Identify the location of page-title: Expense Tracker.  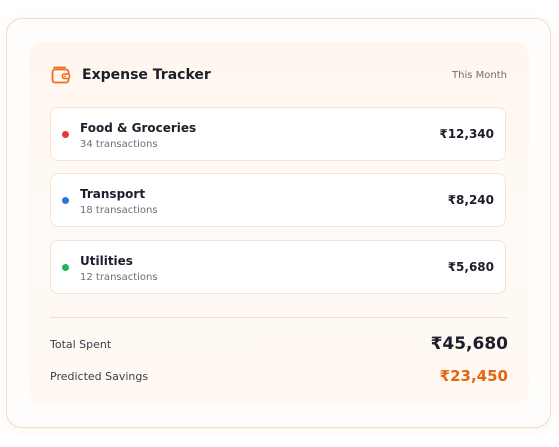
(146, 75).